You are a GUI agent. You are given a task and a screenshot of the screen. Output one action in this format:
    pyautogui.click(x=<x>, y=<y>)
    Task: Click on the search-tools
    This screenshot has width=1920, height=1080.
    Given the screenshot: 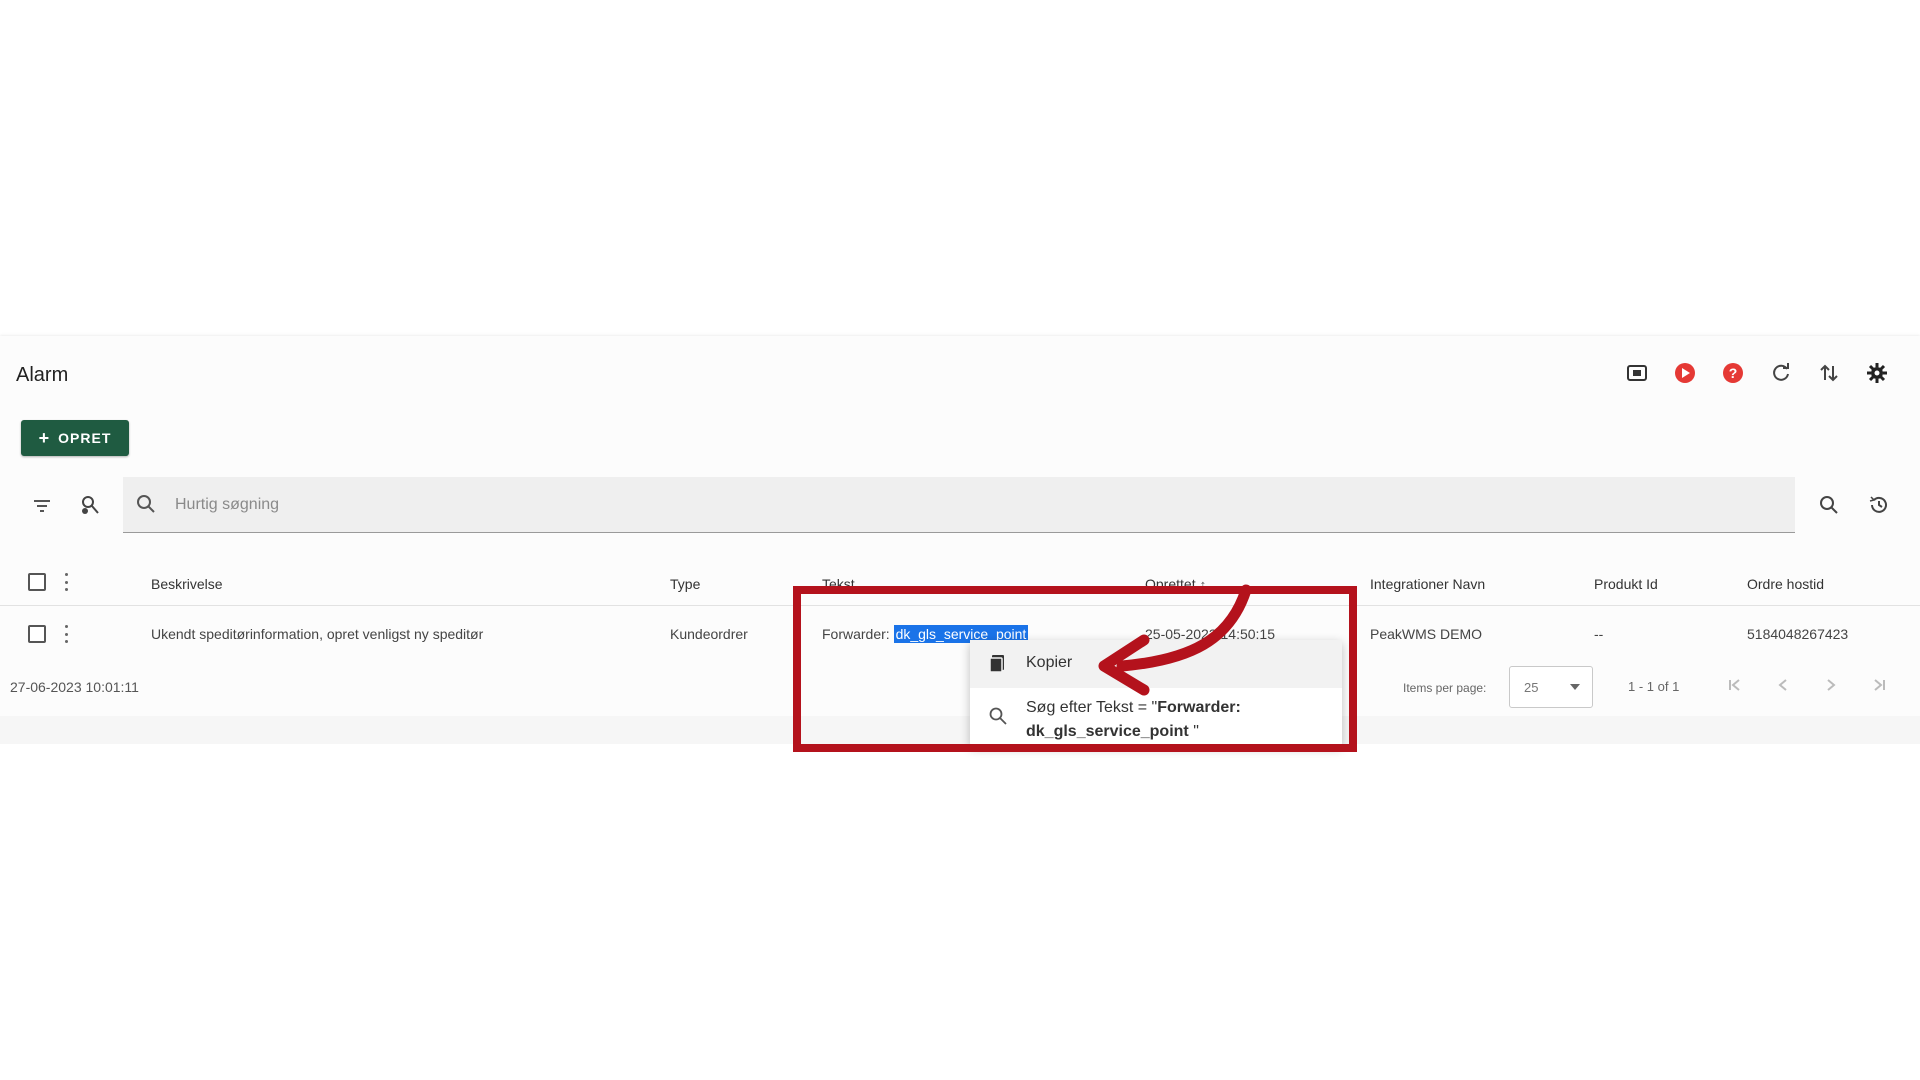 What is the action you would take?
    pyautogui.click(x=1854, y=505)
    